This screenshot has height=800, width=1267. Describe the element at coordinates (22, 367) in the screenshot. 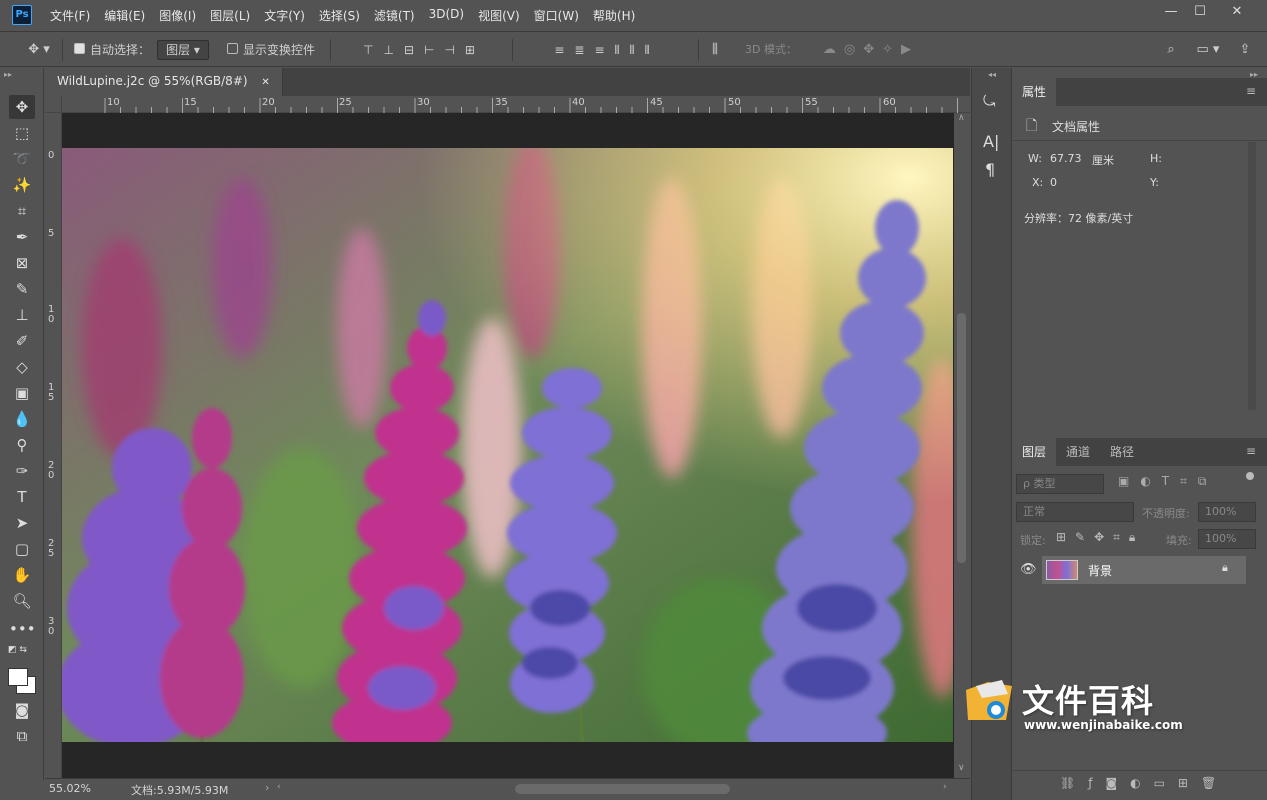

I see `eraser-tool-icon: ◇` at that location.